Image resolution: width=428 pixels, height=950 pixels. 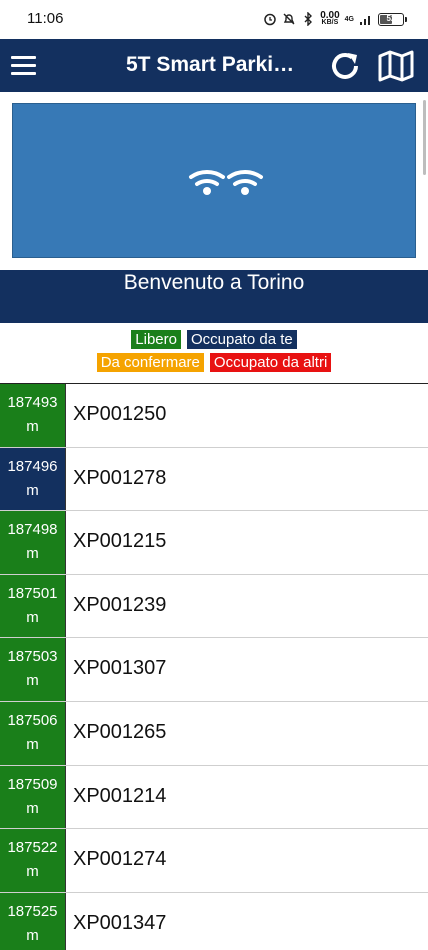 I want to click on welcome-banner: Benvenuto a Torino, so click(x=214, y=296).